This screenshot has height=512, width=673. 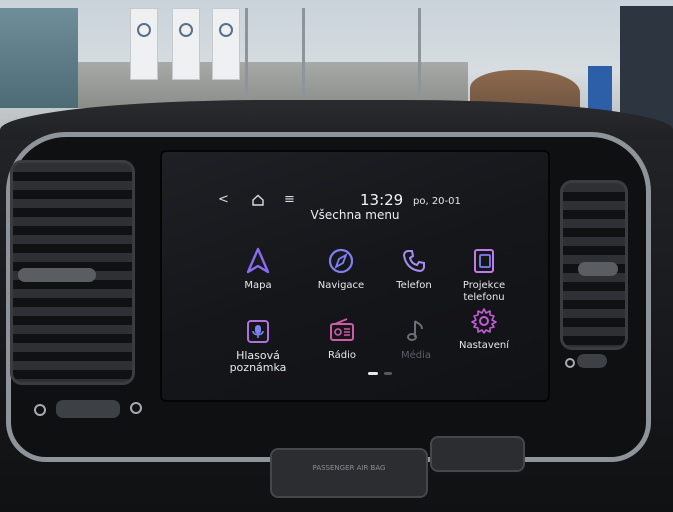 I want to click on page-title: Všechna menu, so click(x=355, y=215).